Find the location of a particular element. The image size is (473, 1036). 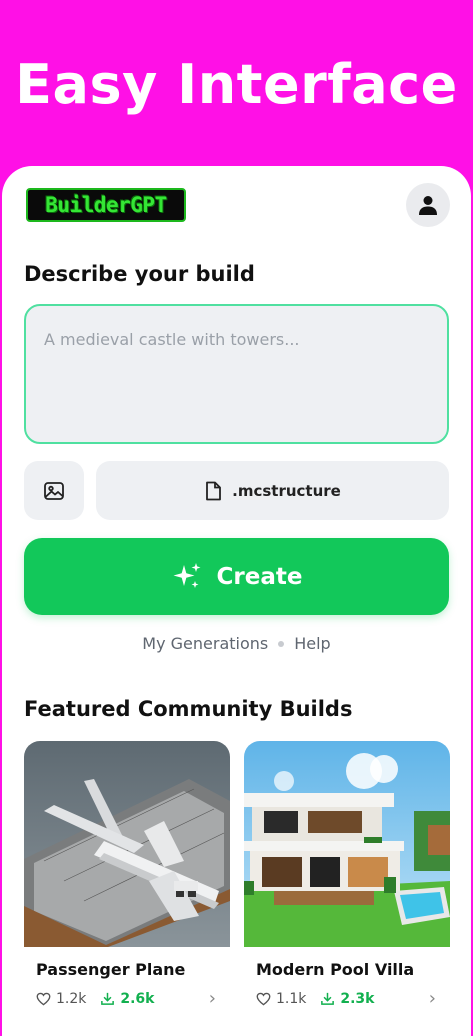

app-logo: BuilderGPT is located at coordinates (106, 205).